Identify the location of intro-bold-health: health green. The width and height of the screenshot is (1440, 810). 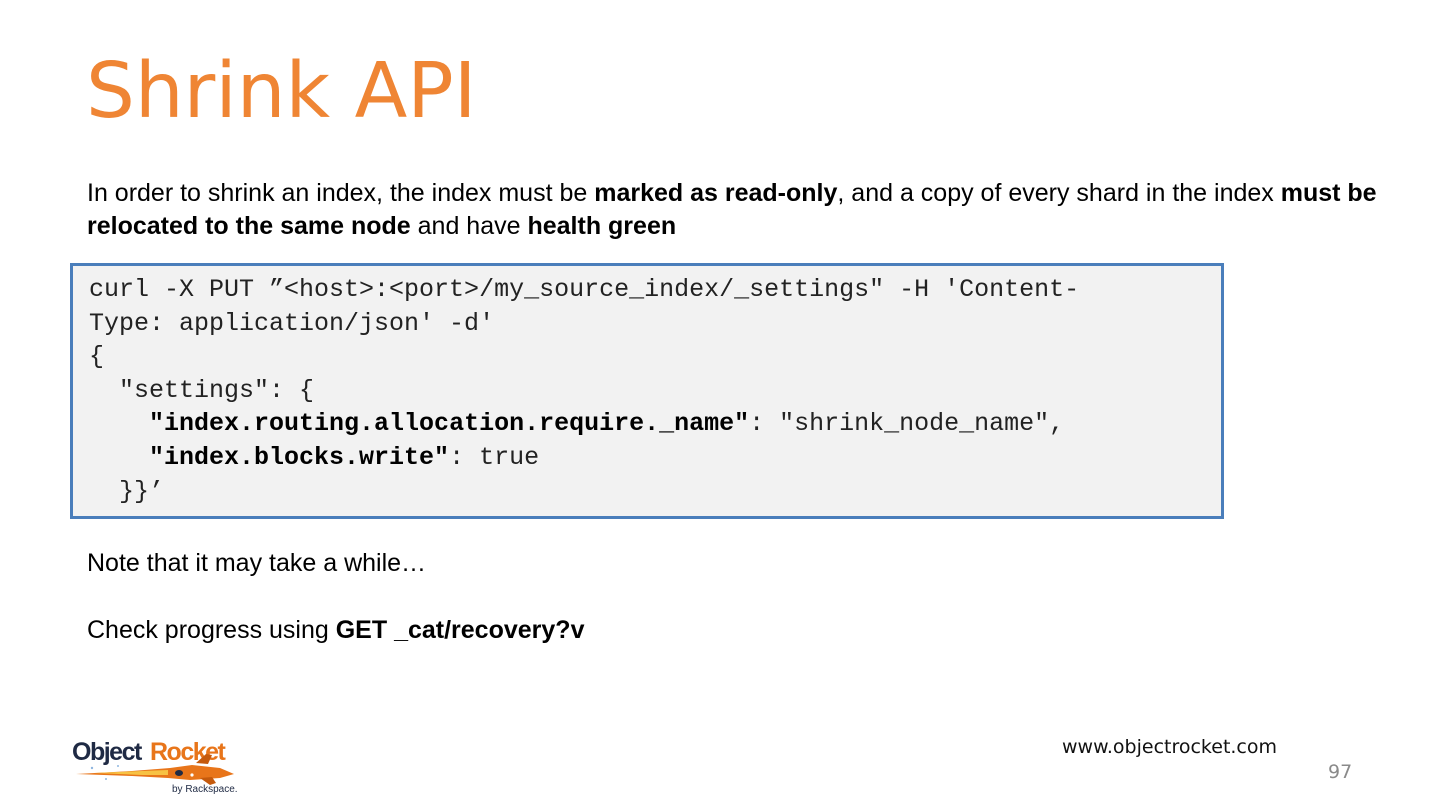
(602, 226).